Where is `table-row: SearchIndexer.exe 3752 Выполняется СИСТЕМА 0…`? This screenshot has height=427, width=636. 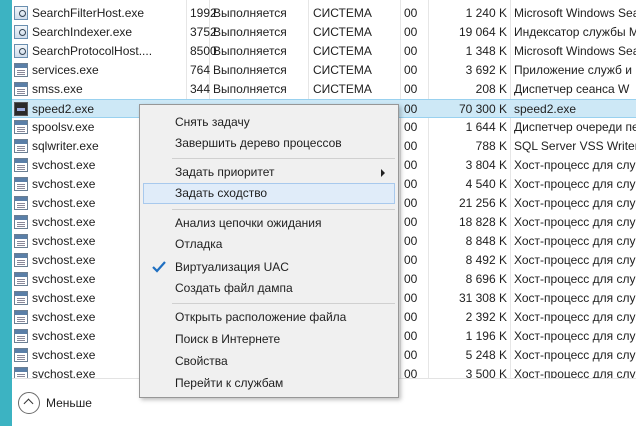 table-row: SearchIndexer.exe 3752 Выполняется СИСТЕМА 0… is located at coordinates (324, 32).